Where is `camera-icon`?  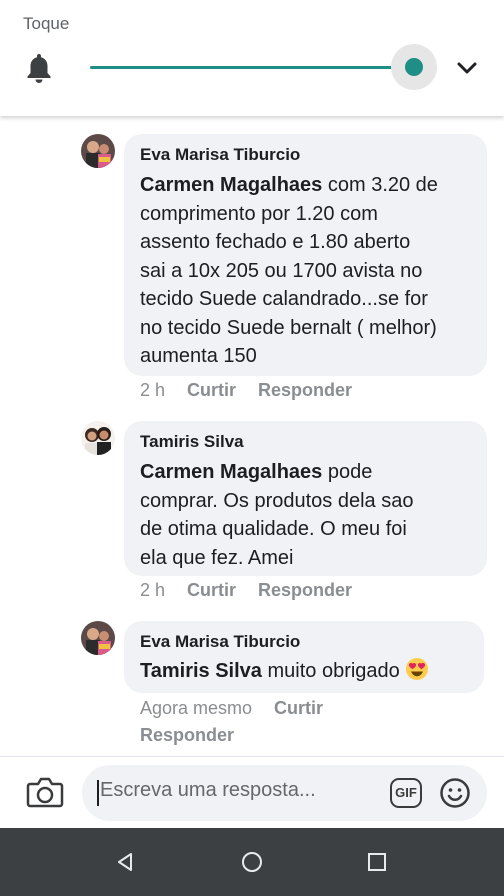
camera-icon is located at coordinates (45, 792).